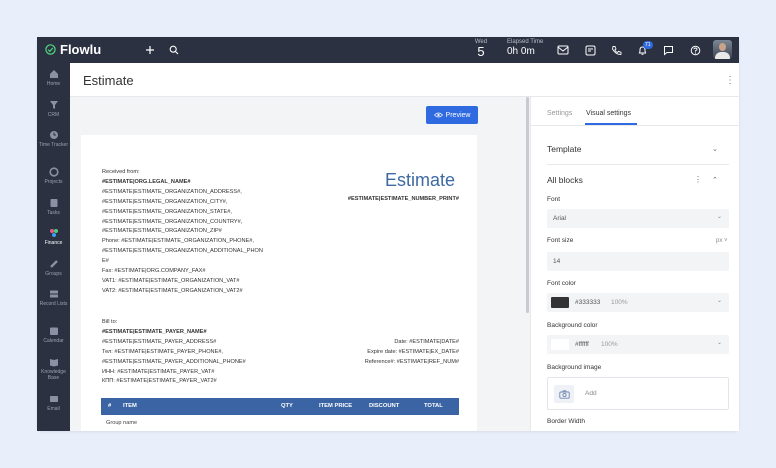  Describe the element at coordinates (560, 240) in the screenshot. I see `font-size-label: Font size` at that location.